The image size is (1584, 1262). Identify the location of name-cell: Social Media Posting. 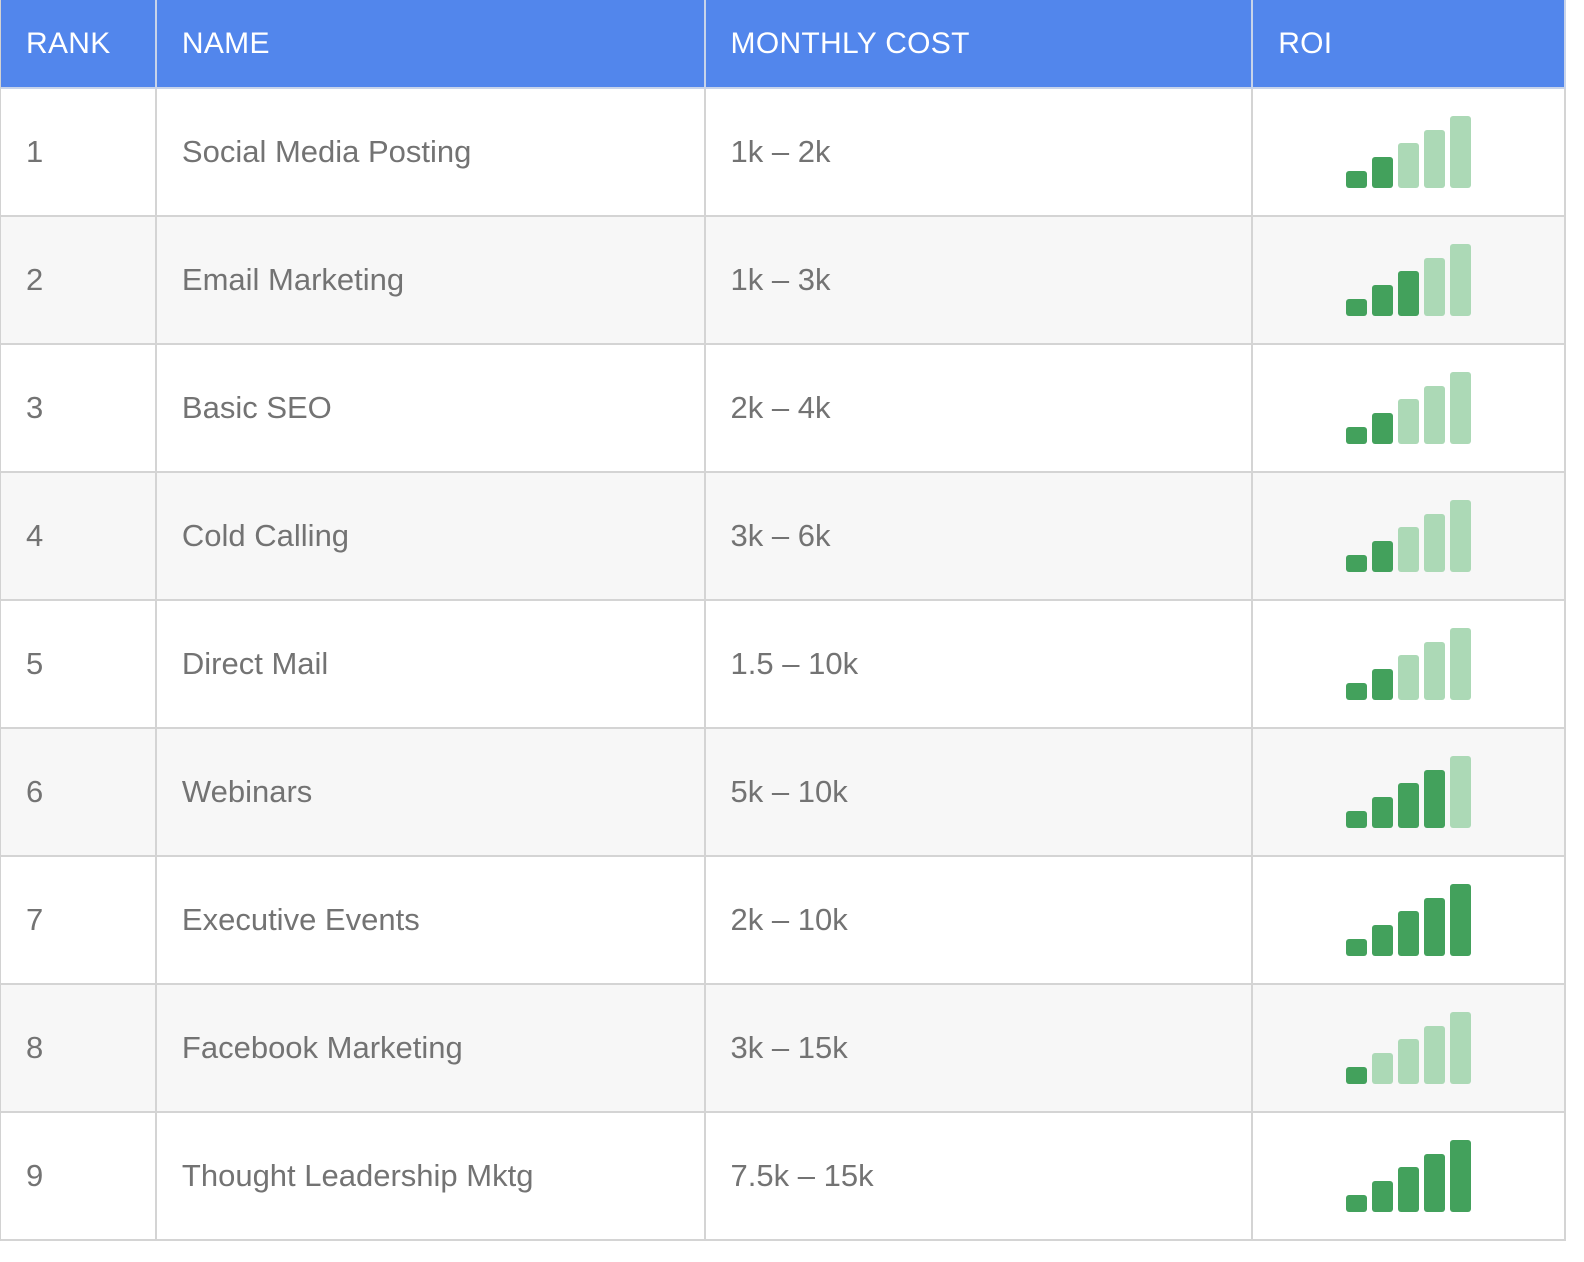
(431, 152).